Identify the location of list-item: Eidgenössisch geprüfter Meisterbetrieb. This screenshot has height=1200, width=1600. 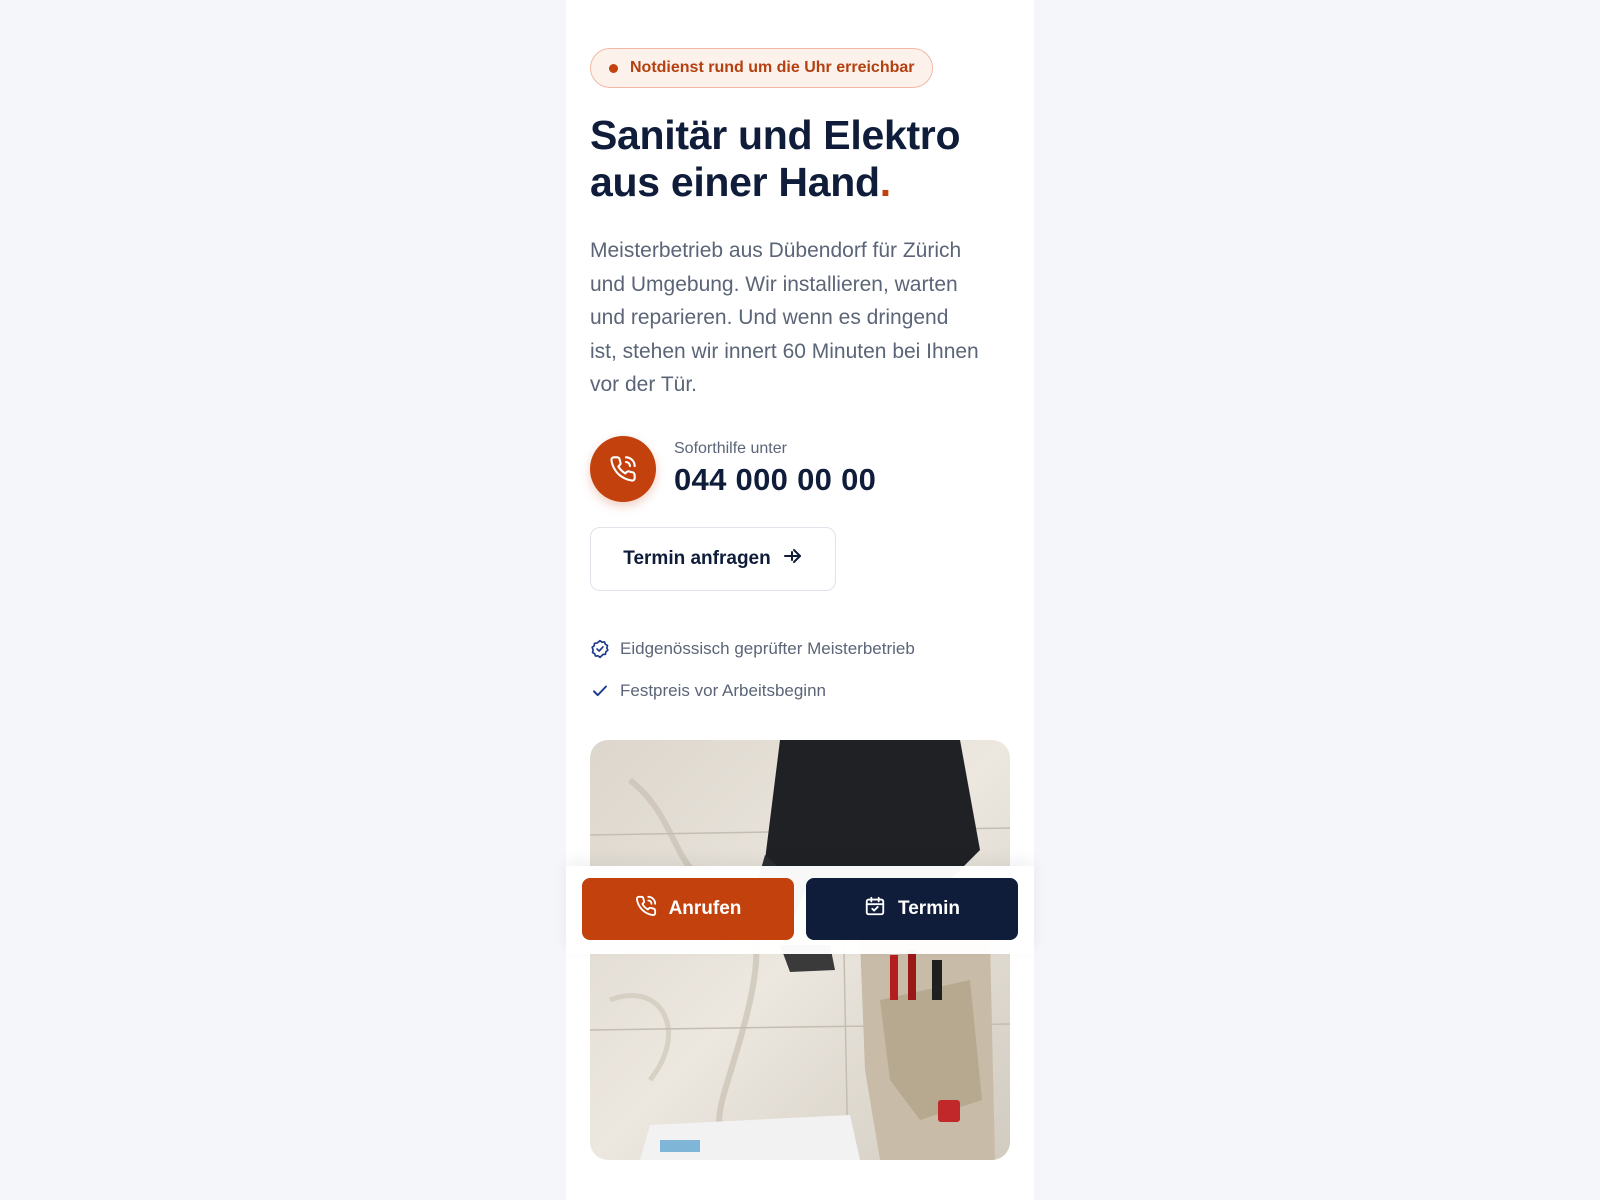
(752, 649).